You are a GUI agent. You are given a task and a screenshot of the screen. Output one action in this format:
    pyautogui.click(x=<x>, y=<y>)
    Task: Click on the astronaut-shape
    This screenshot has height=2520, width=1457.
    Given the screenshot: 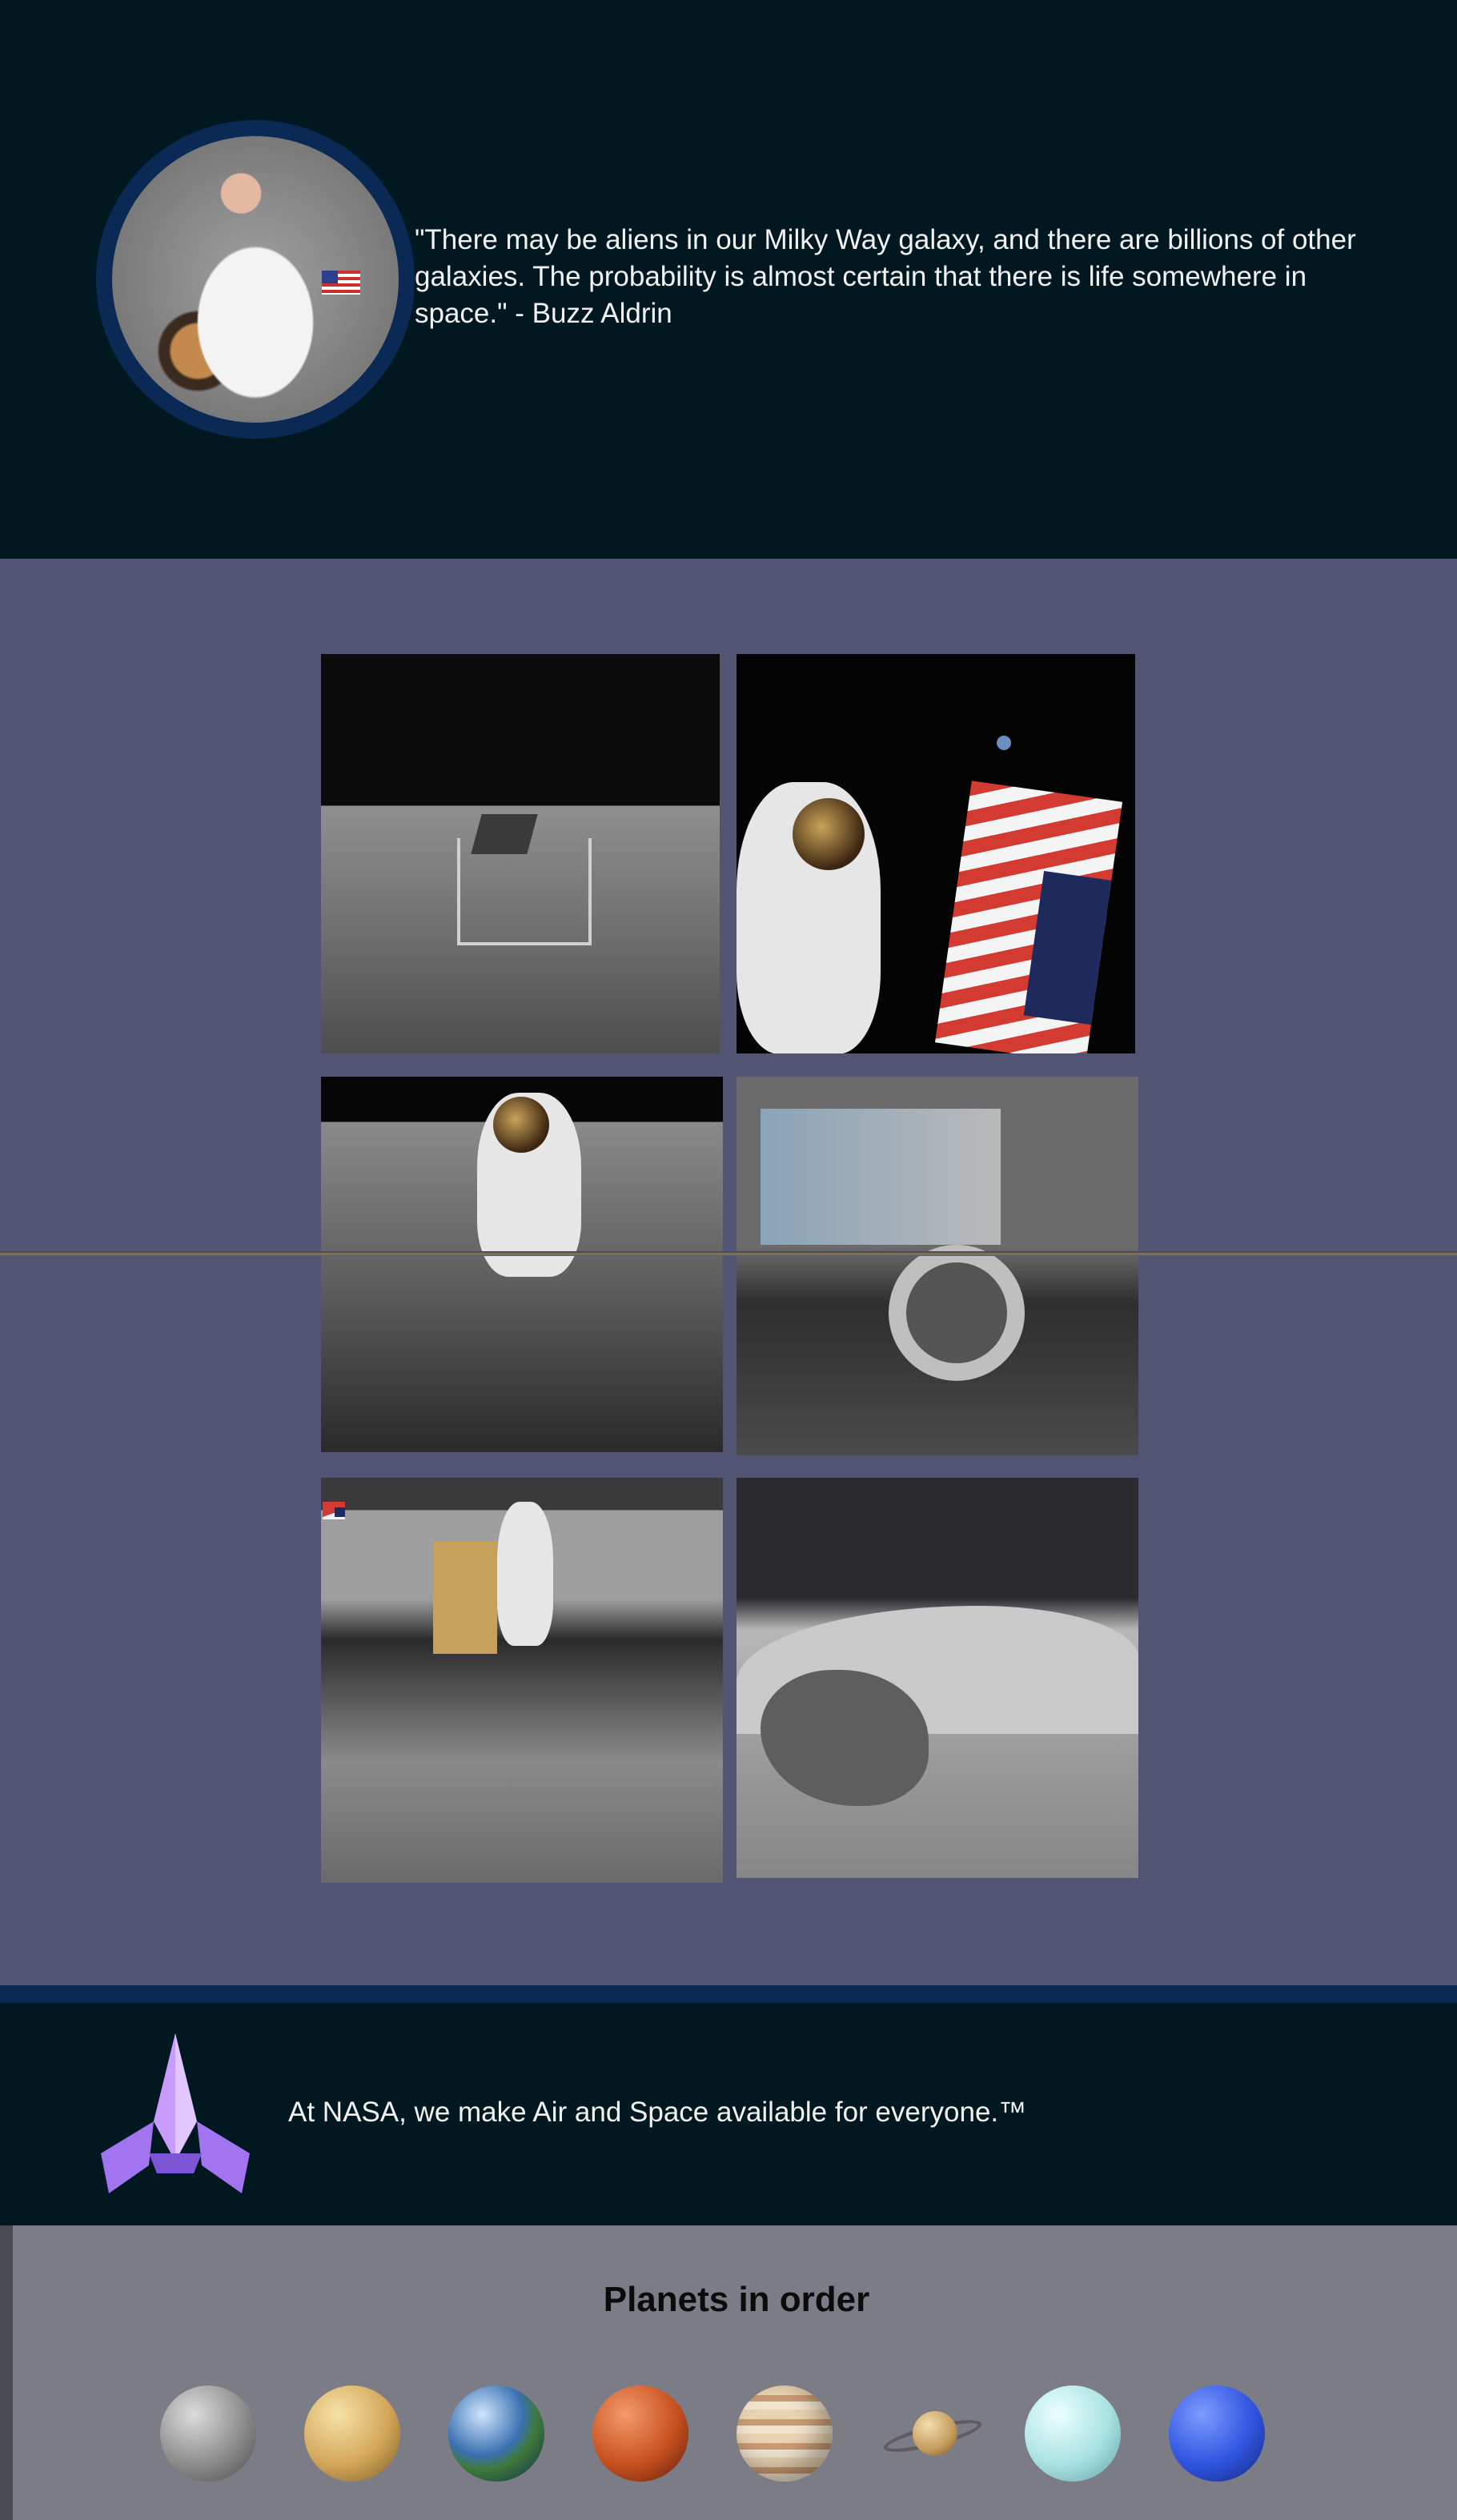 What is the action you would take?
    pyautogui.click(x=525, y=1574)
    